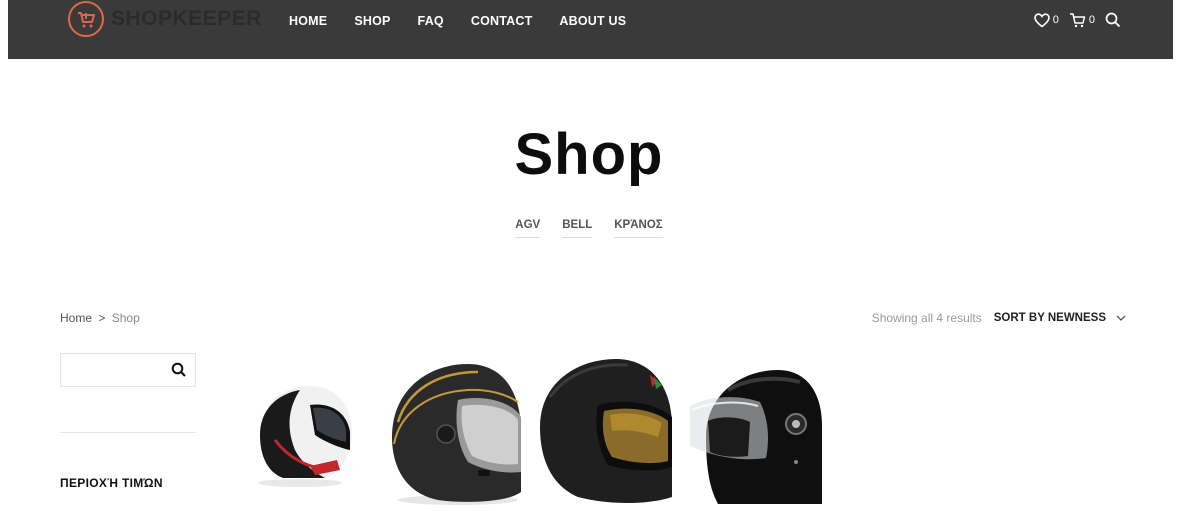 The image size is (1178, 511). Describe the element at coordinates (502, 21) in the screenshot. I see `nav-contact: CONTACT` at that location.